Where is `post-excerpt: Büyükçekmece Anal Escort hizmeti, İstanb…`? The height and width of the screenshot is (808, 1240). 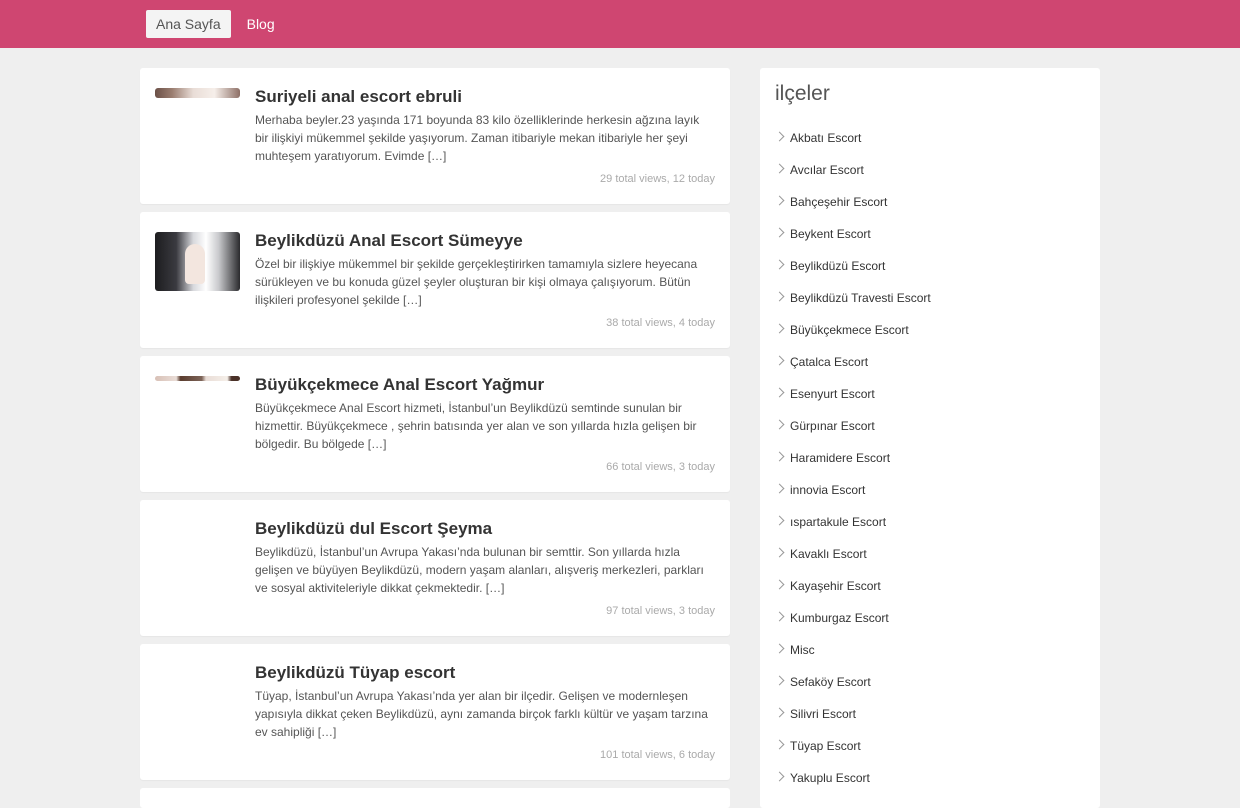
post-excerpt: Büyükçekmece Anal Escort hizmeti, İstanb… is located at coordinates (476, 426).